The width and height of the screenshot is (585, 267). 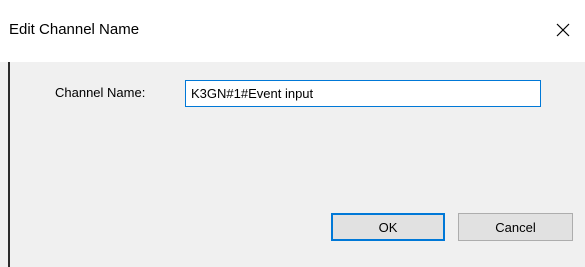 I want to click on window-edge, so click(x=9, y=164).